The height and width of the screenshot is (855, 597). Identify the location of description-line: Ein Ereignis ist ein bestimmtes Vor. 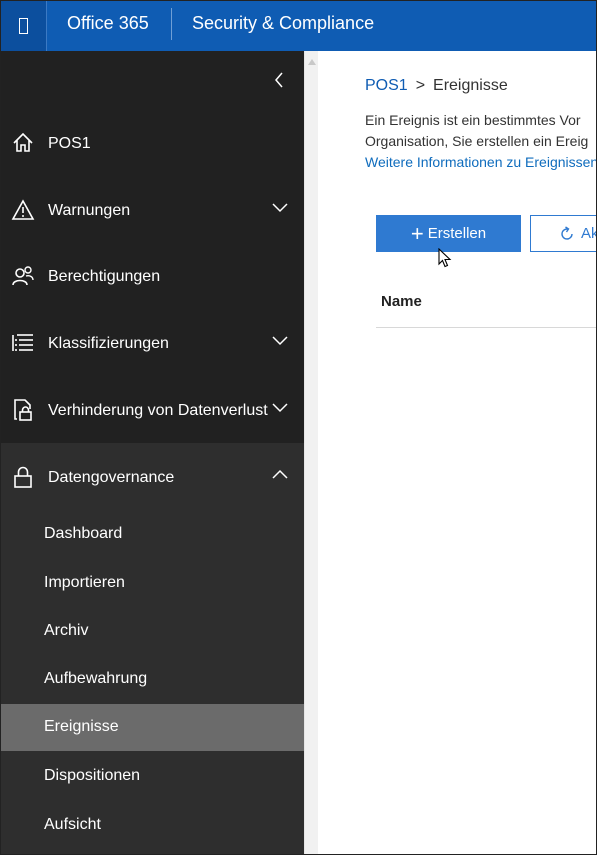
(473, 120).